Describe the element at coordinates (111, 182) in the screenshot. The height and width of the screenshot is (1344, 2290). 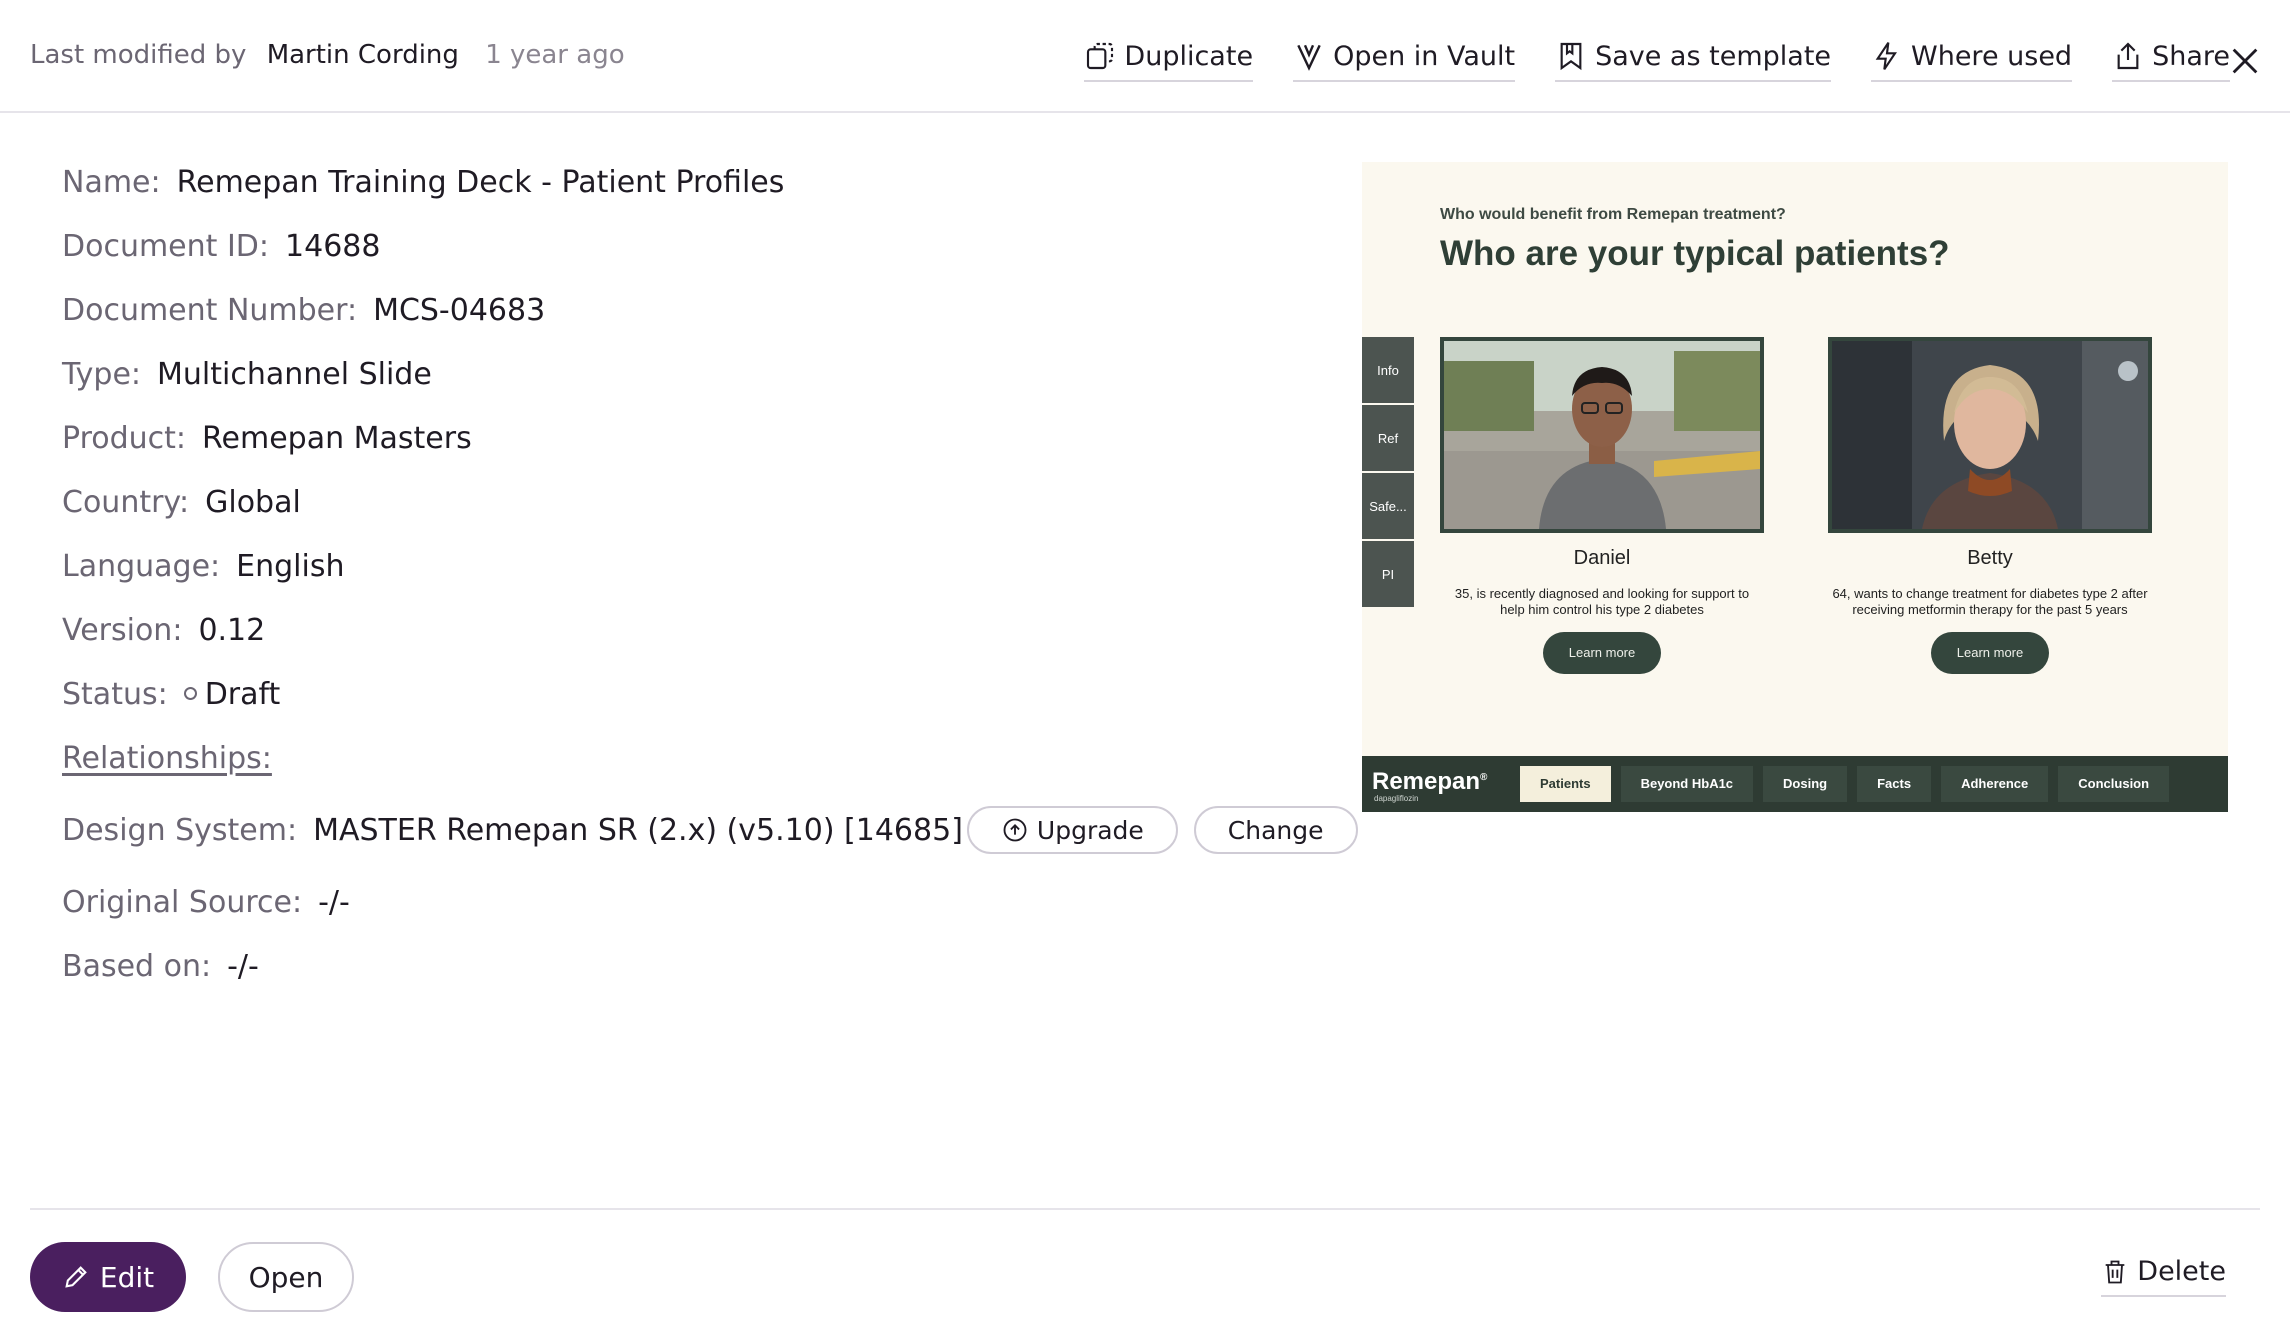
I see `name-label: Name:` at that location.